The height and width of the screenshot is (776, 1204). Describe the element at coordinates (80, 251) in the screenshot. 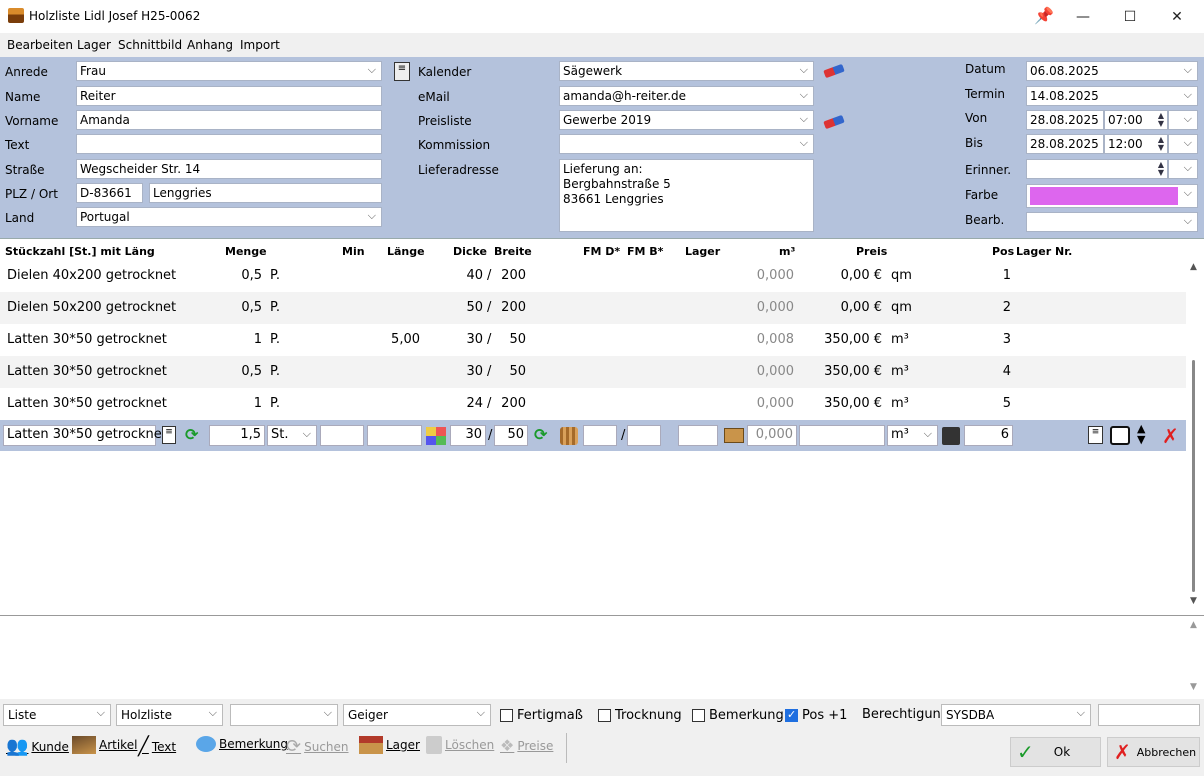

I see `col-stueck: Stückzahl [St.] mit Länge [m` at that location.